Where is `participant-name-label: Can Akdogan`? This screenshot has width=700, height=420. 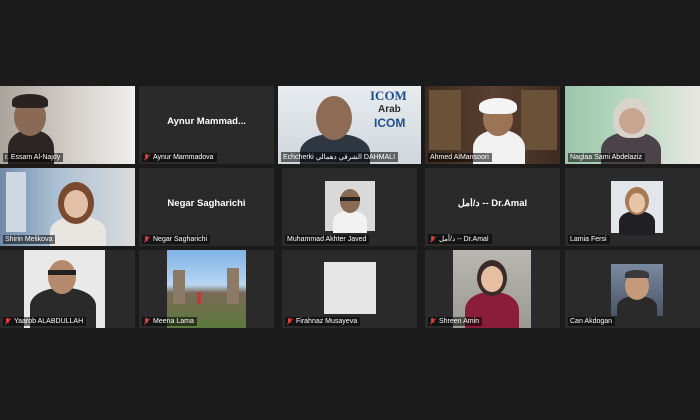
participant-name-label: Can Akdogan is located at coordinates (592, 321).